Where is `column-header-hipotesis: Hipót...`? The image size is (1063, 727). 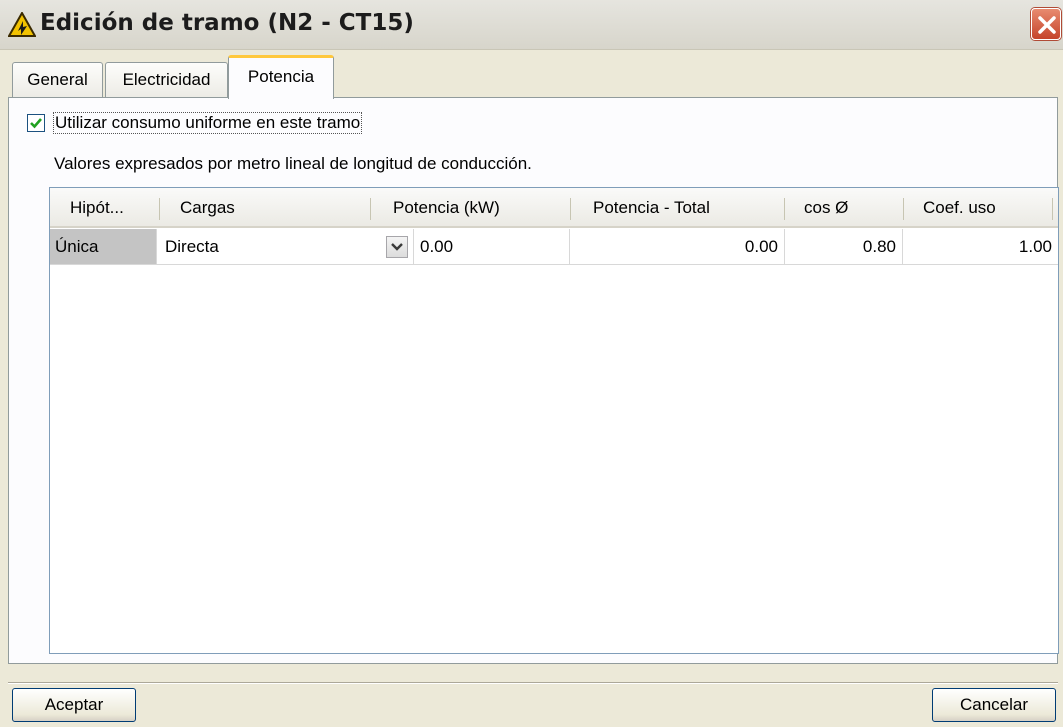 column-header-hipotesis: Hipót... is located at coordinates (97, 207).